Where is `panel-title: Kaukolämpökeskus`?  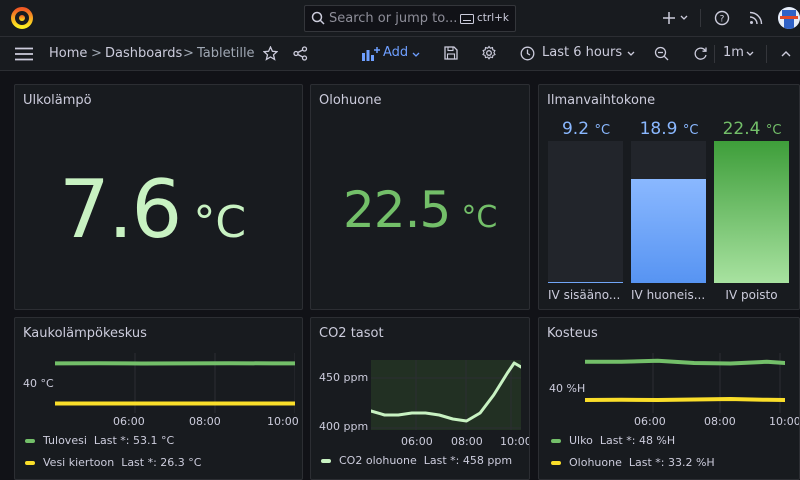 panel-title: Kaukolämpökeskus is located at coordinates (85, 333).